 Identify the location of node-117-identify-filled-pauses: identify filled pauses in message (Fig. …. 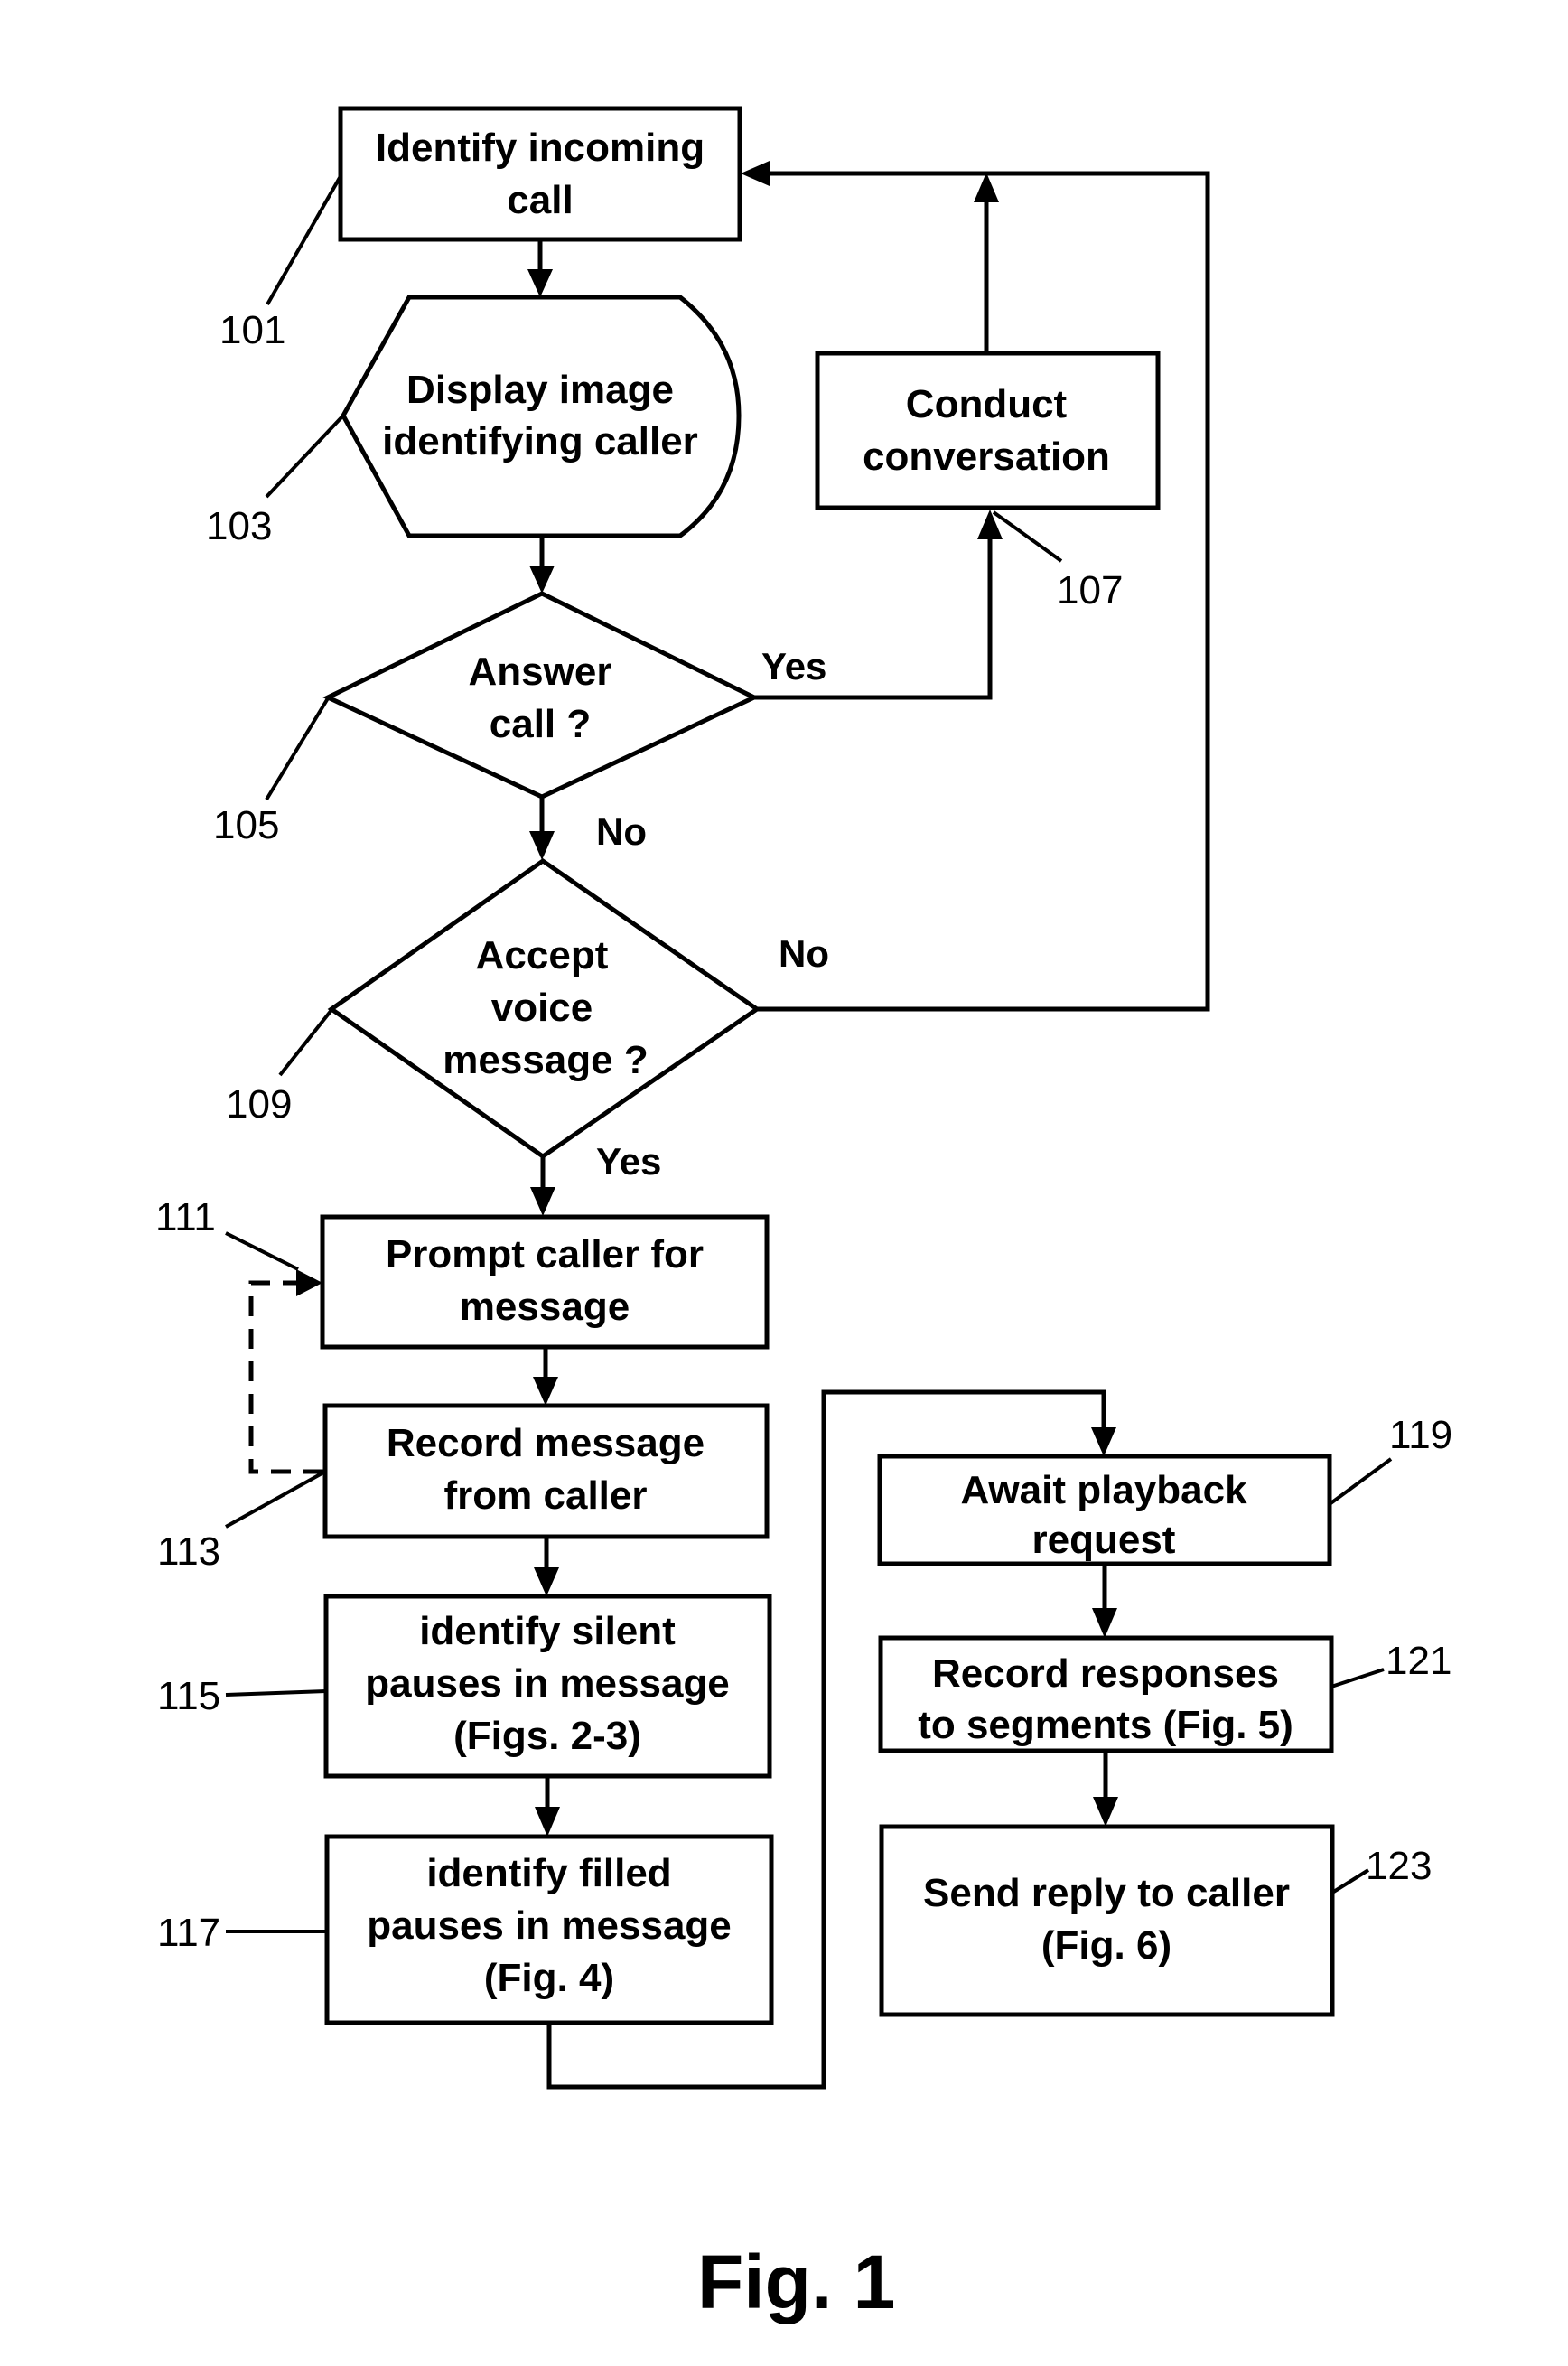
(549, 1929).